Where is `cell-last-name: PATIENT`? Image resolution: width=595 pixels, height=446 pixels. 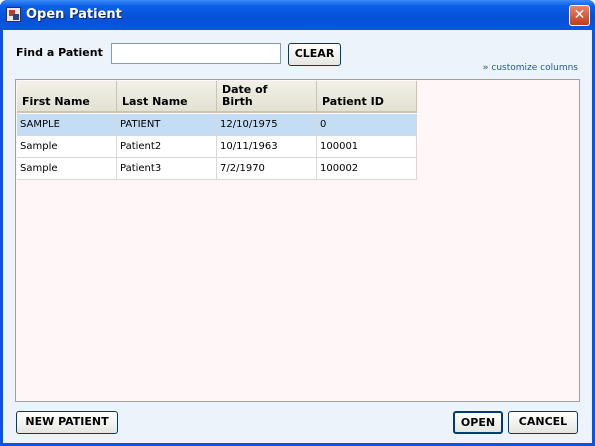 cell-last-name: PATIENT is located at coordinates (167, 125).